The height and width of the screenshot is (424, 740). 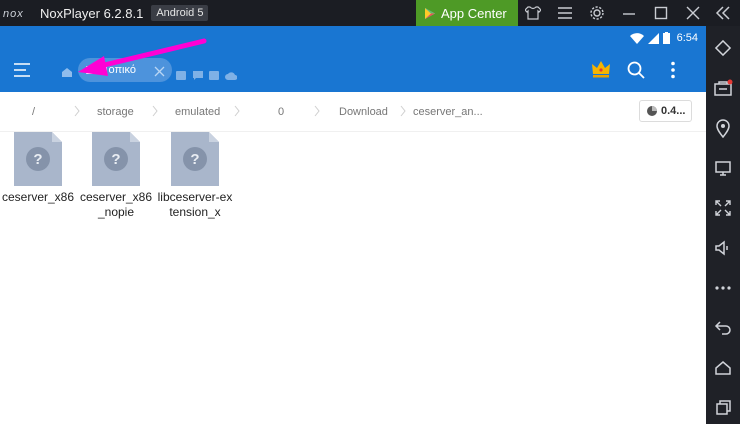 What do you see at coordinates (597, 13) in the screenshot?
I see `gear-icon` at bounding box center [597, 13].